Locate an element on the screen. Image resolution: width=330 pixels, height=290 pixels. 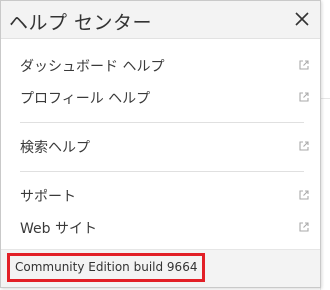
close-button is located at coordinates (302, 19).